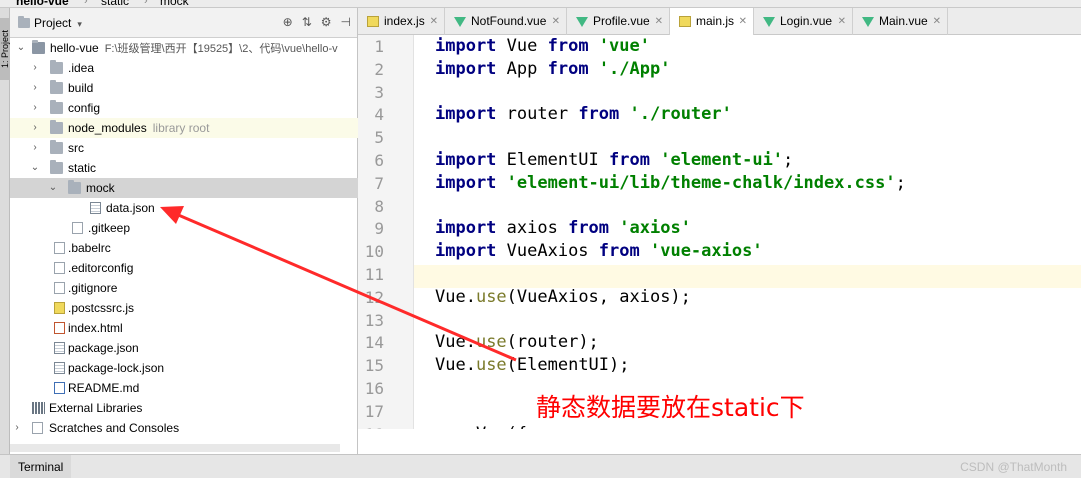  I want to click on tree-item-babelrc: .babelrc, so click(184, 248).